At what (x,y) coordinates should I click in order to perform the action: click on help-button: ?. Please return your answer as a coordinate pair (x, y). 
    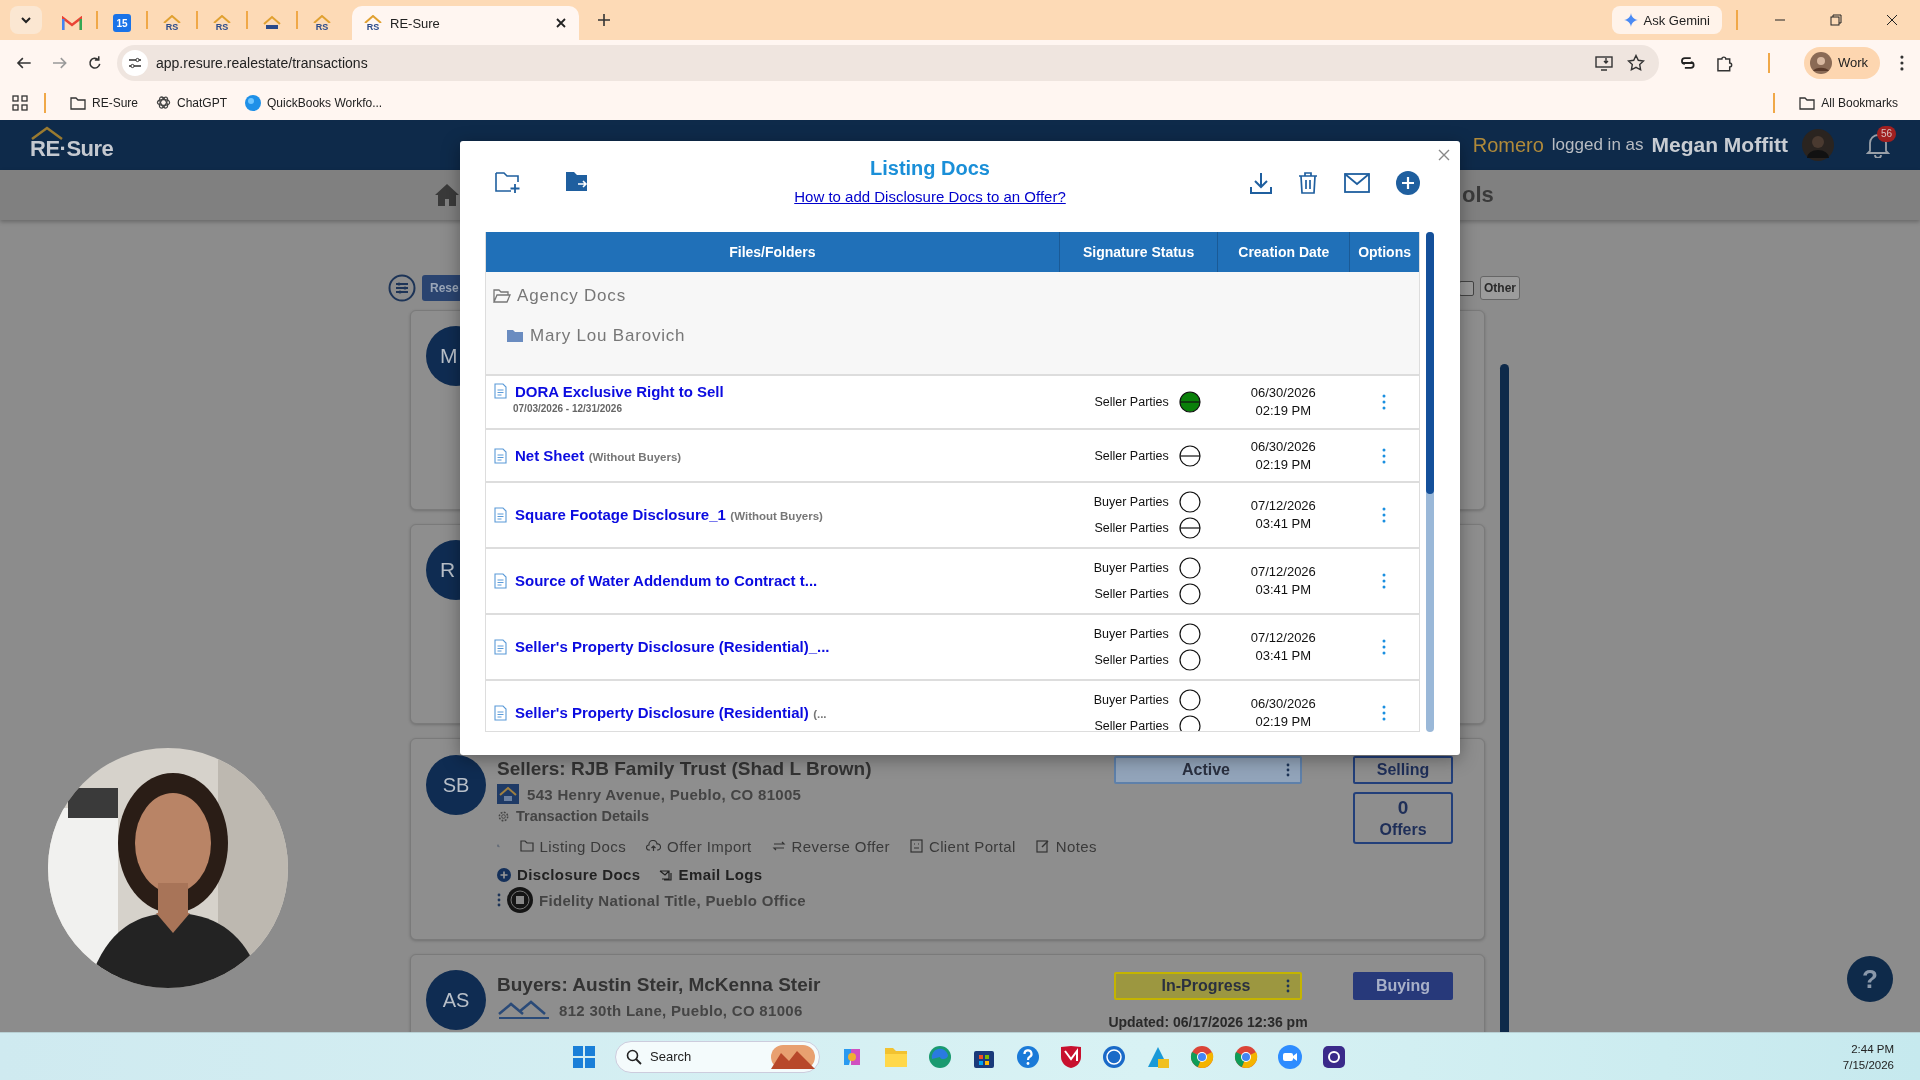
    Looking at the image, I should click on (1870, 979).